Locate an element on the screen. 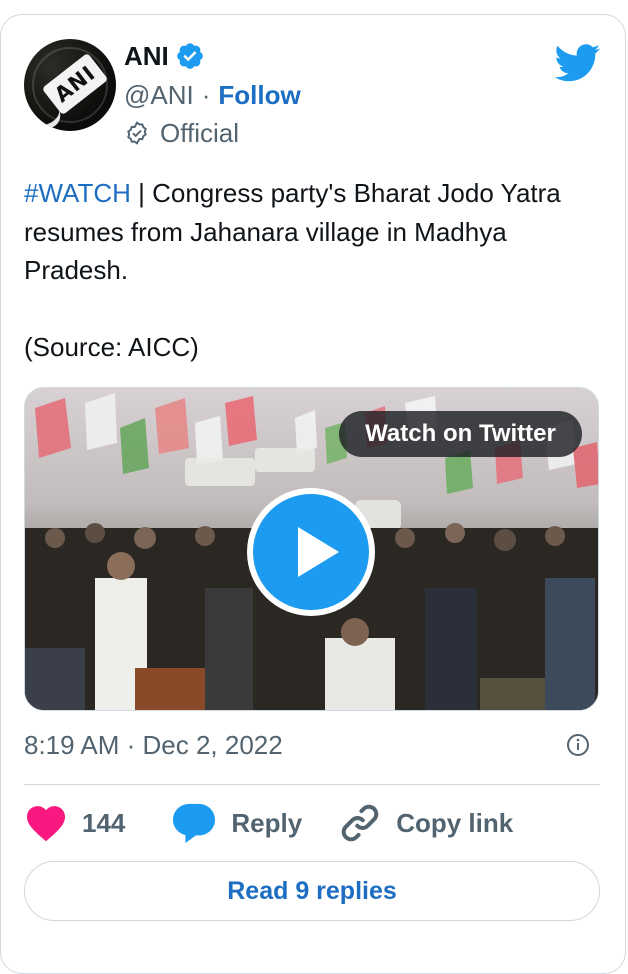 This screenshot has width=628, height=974. reply-button: Reply is located at coordinates (236, 823).